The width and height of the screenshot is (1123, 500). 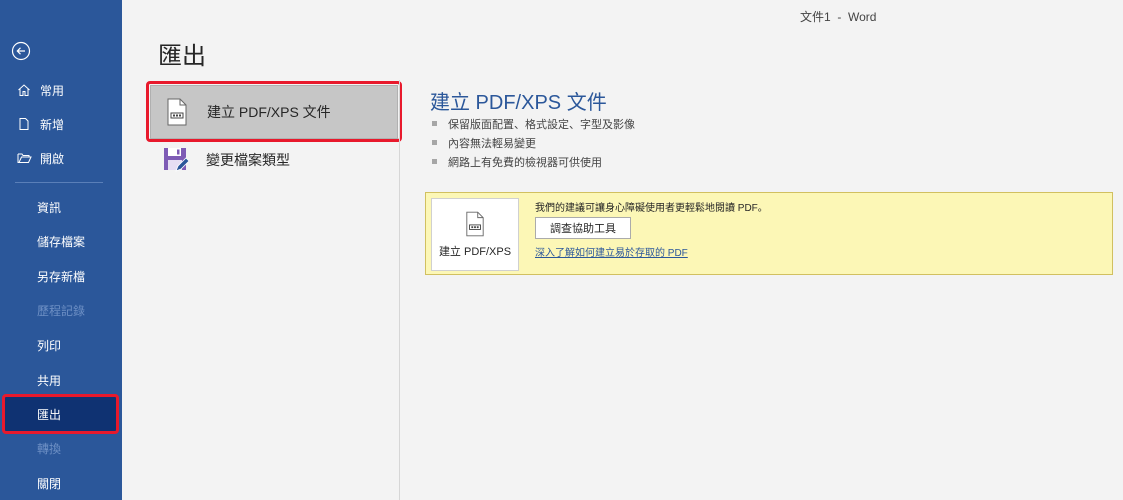 I want to click on nav-save-label: 儲存檔案, so click(x=61, y=241).